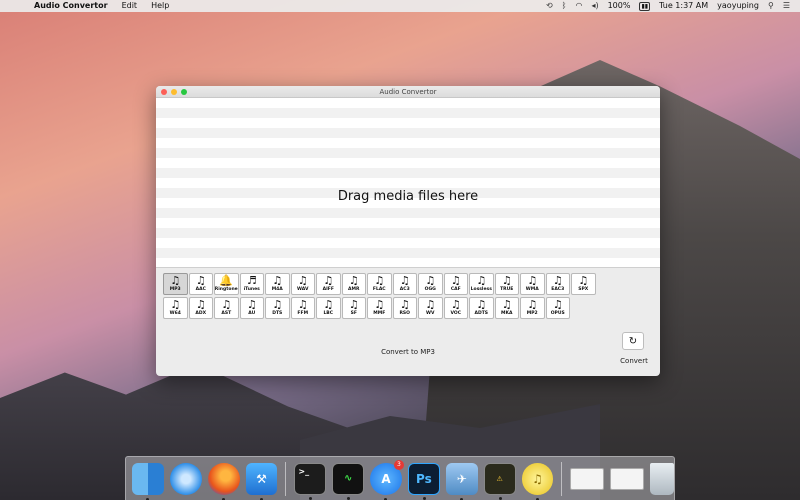  What do you see at coordinates (310, 481) in the screenshot?
I see `terminal-icon: >_` at bounding box center [310, 481].